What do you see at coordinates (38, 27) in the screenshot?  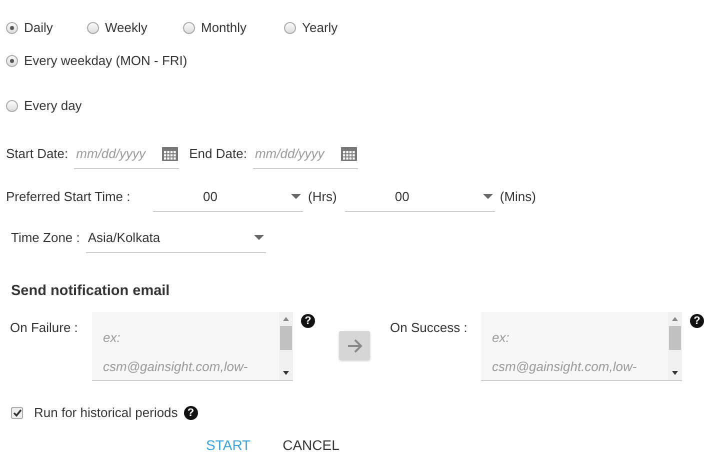 I see `radio-label: Daily` at bounding box center [38, 27].